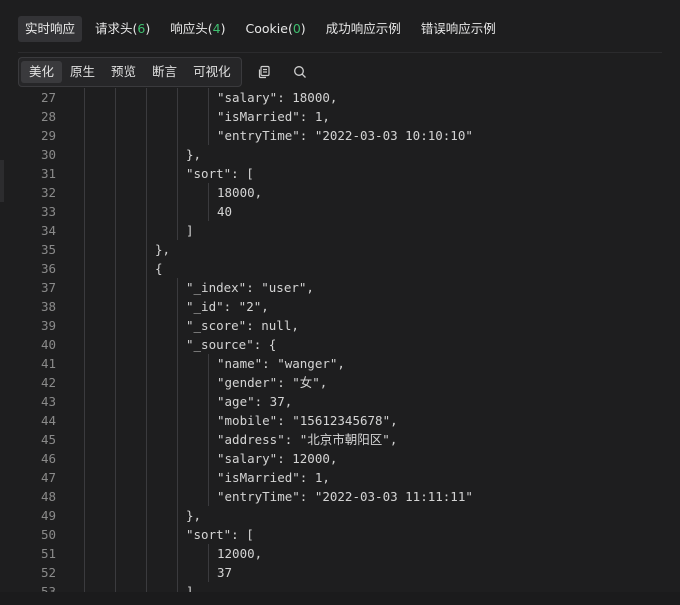 Image resolution: width=680 pixels, height=605 pixels. I want to click on tab-3: Cookie(0), so click(276, 29).